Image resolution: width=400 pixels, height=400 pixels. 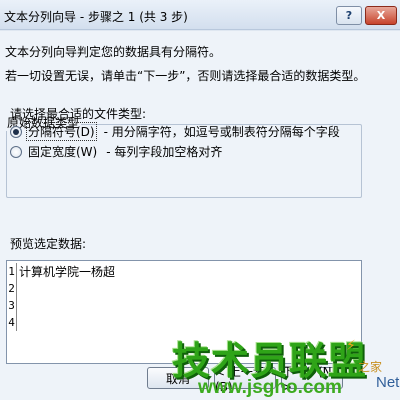 I want to click on radio-delimited-label: 分隔符号(D), so click(x=61, y=131).